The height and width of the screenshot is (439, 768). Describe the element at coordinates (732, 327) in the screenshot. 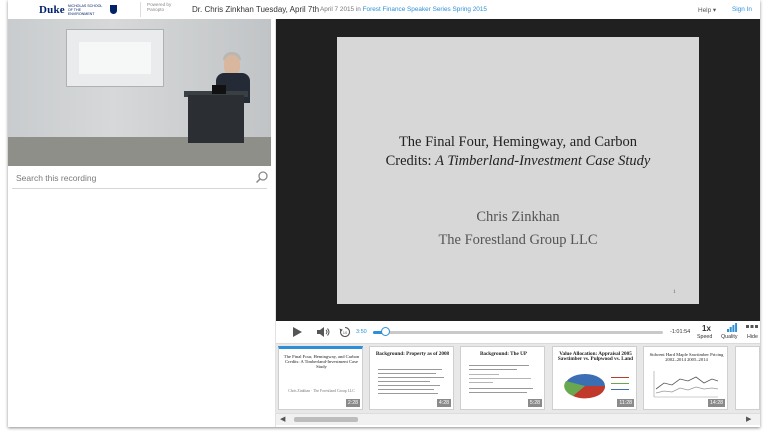

I see `quality-icon` at that location.